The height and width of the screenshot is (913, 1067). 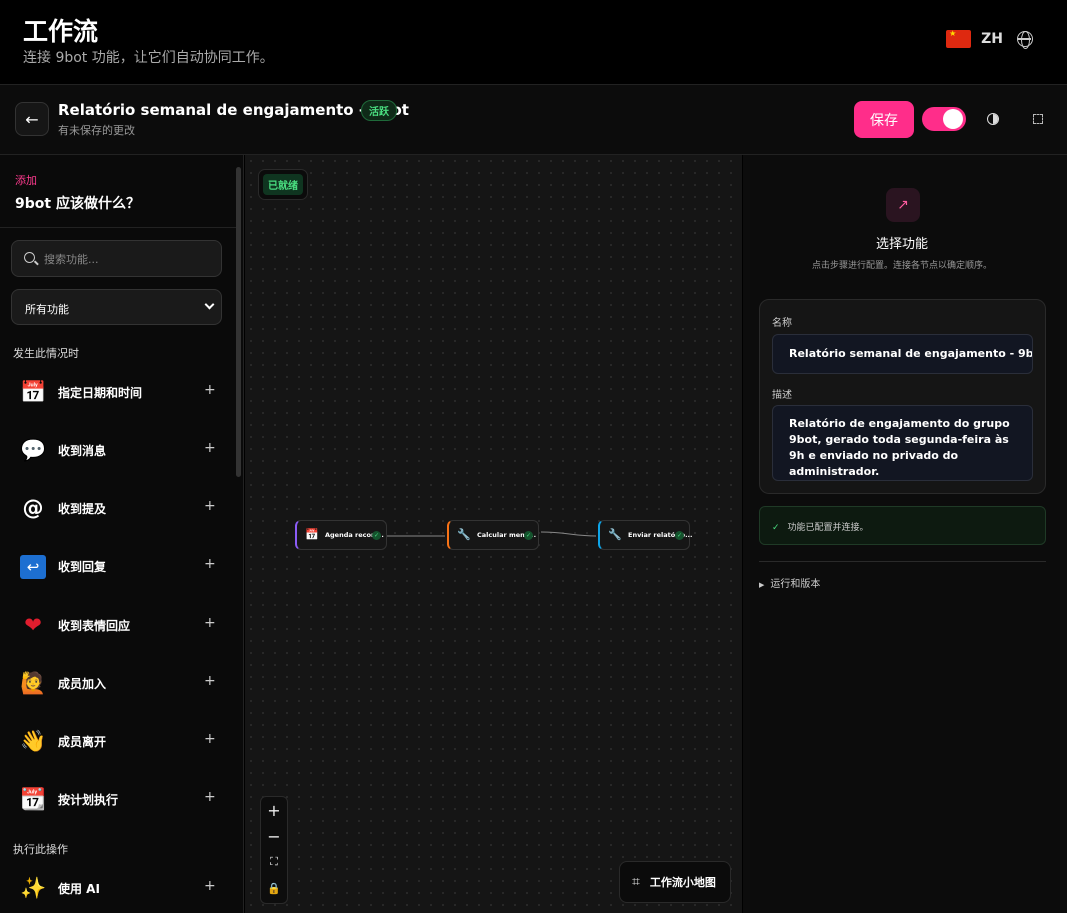 What do you see at coordinates (379, 110) in the screenshot?
I see `status-badge: 活跃` at bounding box center [379, 110].